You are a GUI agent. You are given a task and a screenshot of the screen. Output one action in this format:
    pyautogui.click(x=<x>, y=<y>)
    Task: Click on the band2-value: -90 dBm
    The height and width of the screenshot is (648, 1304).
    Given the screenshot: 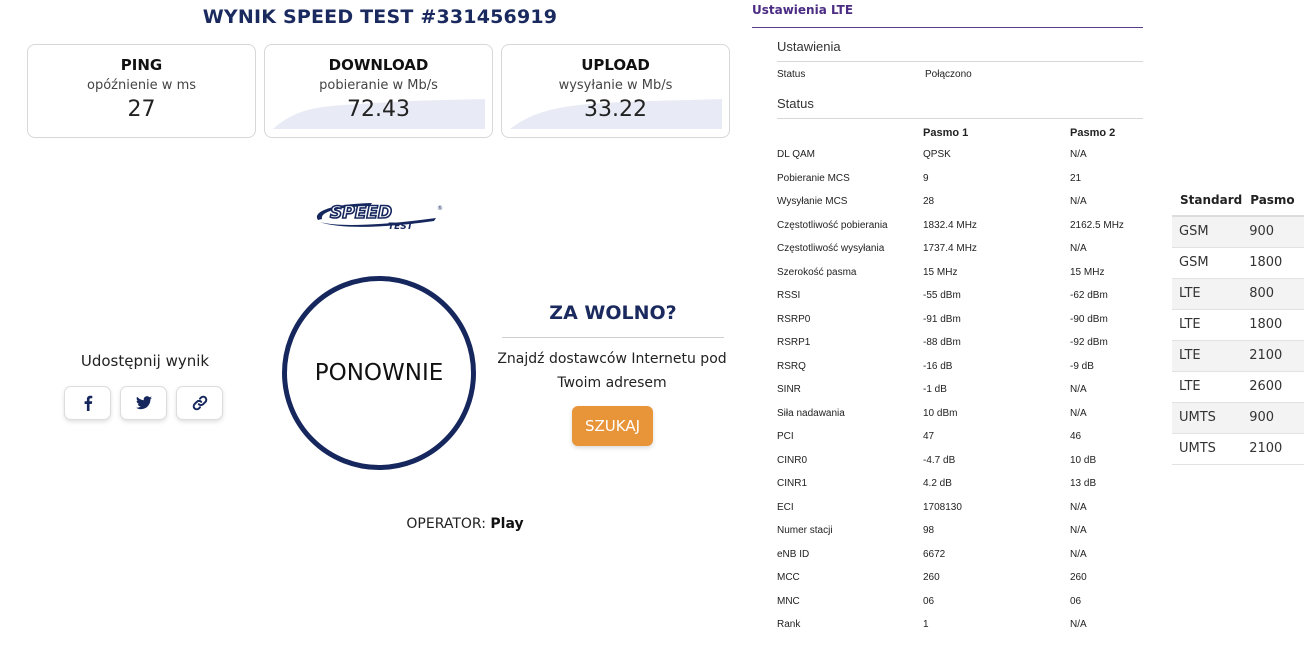 What is the action you would take?
    pyautogui.click(x=1089, y=319)
    